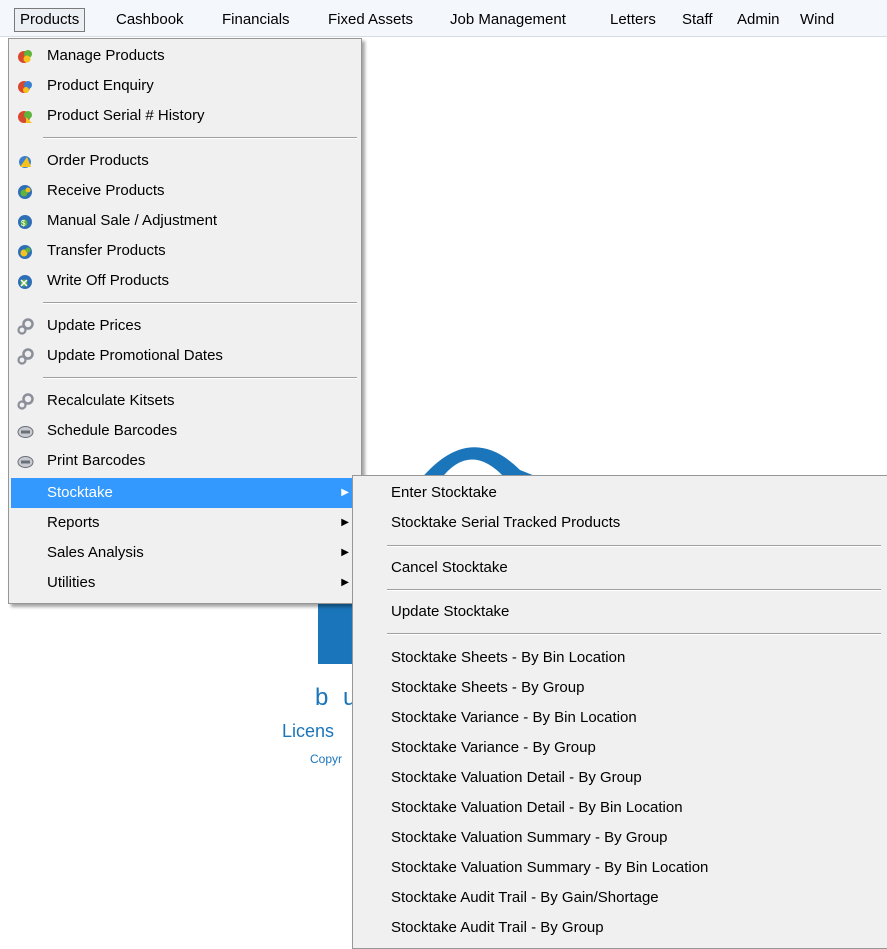 The height and width of the screenshot is (949, 887). What do you see at coordinates (96, 460) in the screenshot?
I see `menu-item-label: Print Barcodes` at bounding box center [96, 460].